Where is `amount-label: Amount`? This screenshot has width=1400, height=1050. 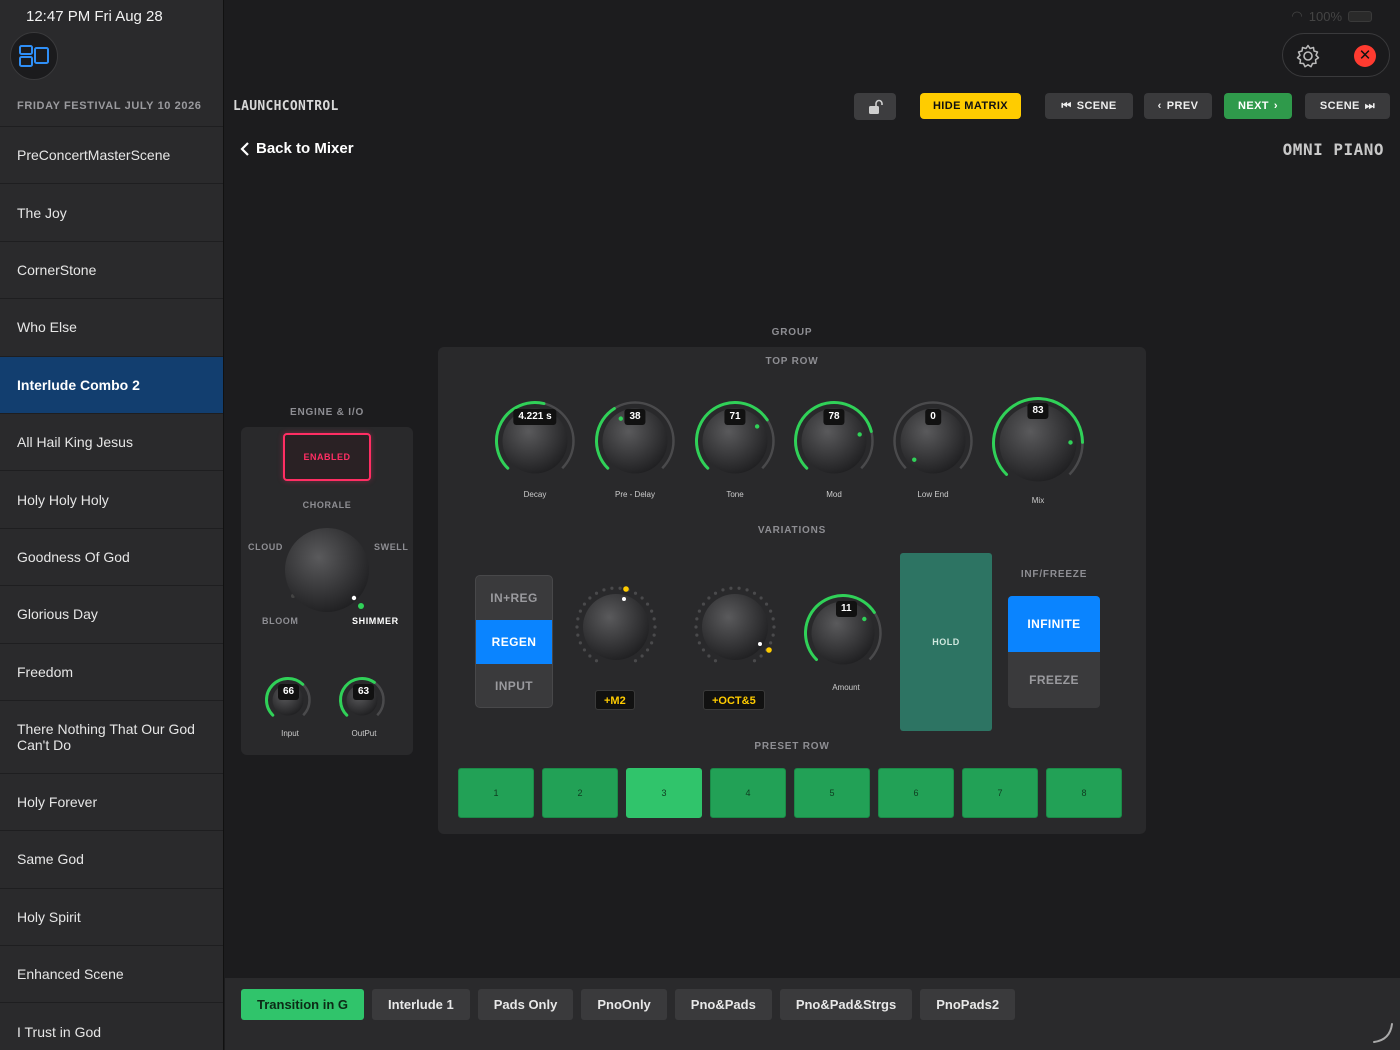 amount-label: Amount is located at coordinates (846, 687).